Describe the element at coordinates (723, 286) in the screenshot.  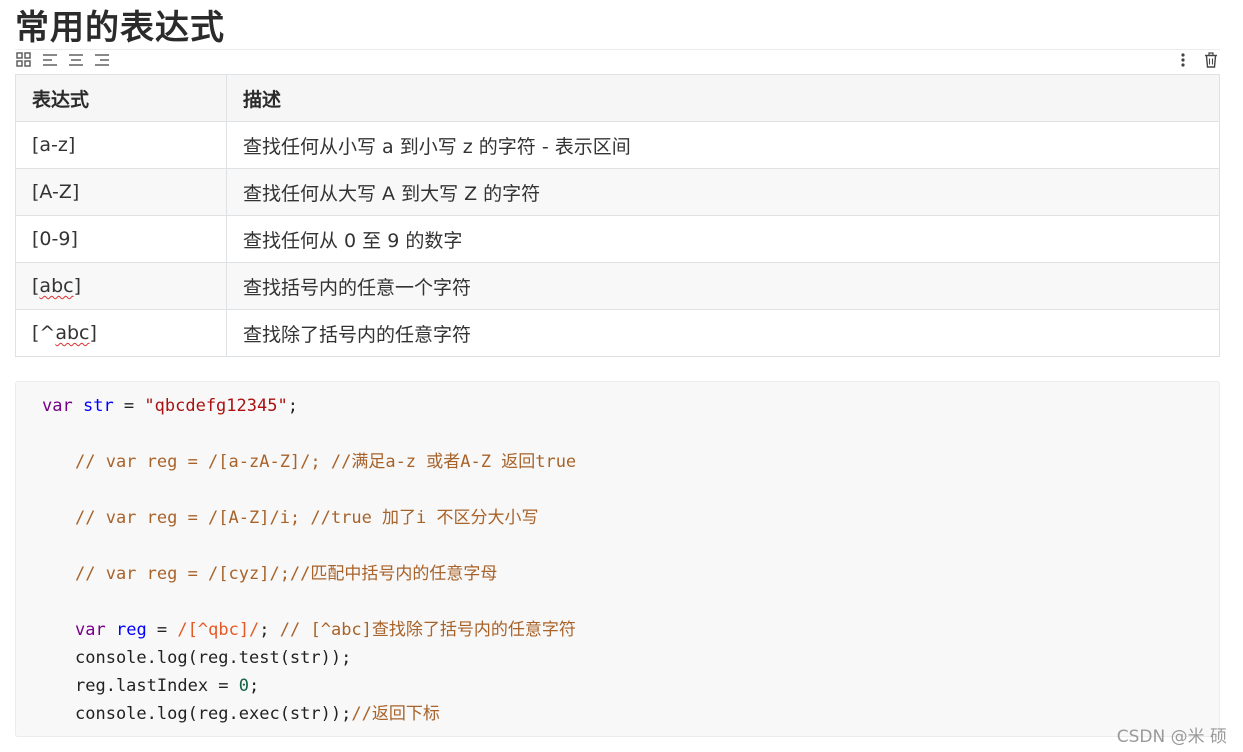
I see `desc-cell: 查找括号内的任意一个字符` at that location.